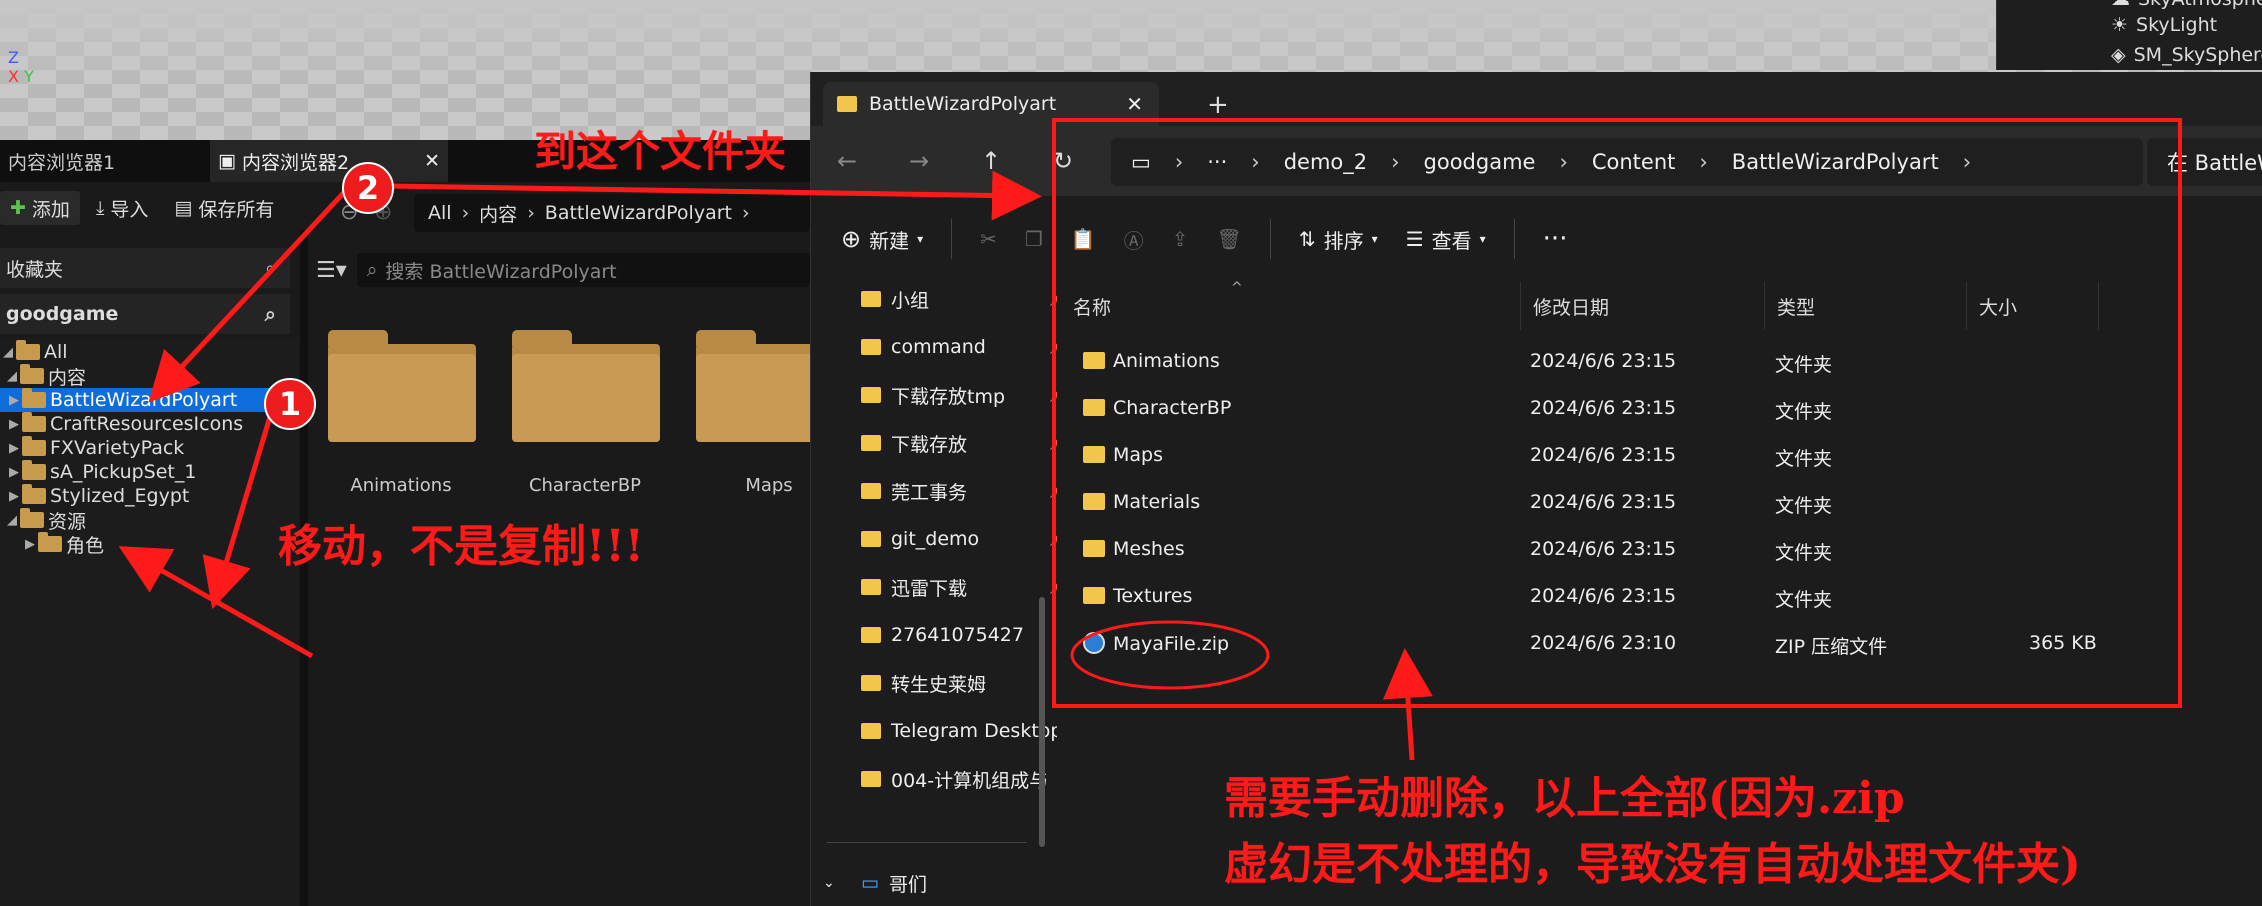  Describe the element at coordinates (329, 161) in the screenshot. I see `tab-content-browser-2: ▣ 内容浏览器2 ✕` at that location.